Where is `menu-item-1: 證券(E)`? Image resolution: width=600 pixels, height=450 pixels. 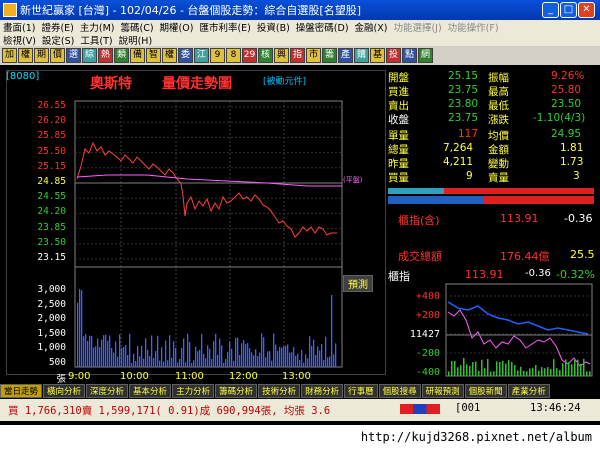 menu-item-1: 證券(E) is located at coordinates (57, 27).